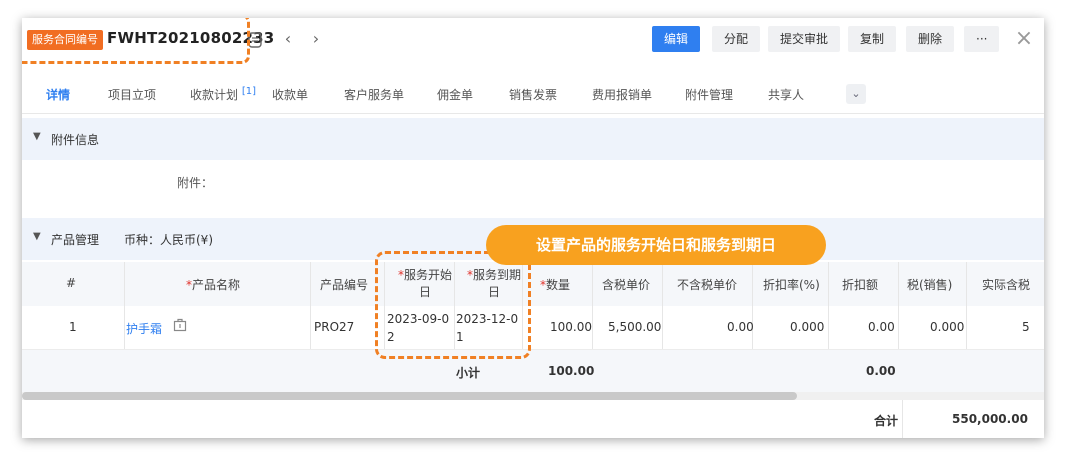 This screenshot has height=474, width=1080. Describe the element at coordinates (496, 275) in the screenshot. I see `col-service-end-label: 服务到期` at that location.